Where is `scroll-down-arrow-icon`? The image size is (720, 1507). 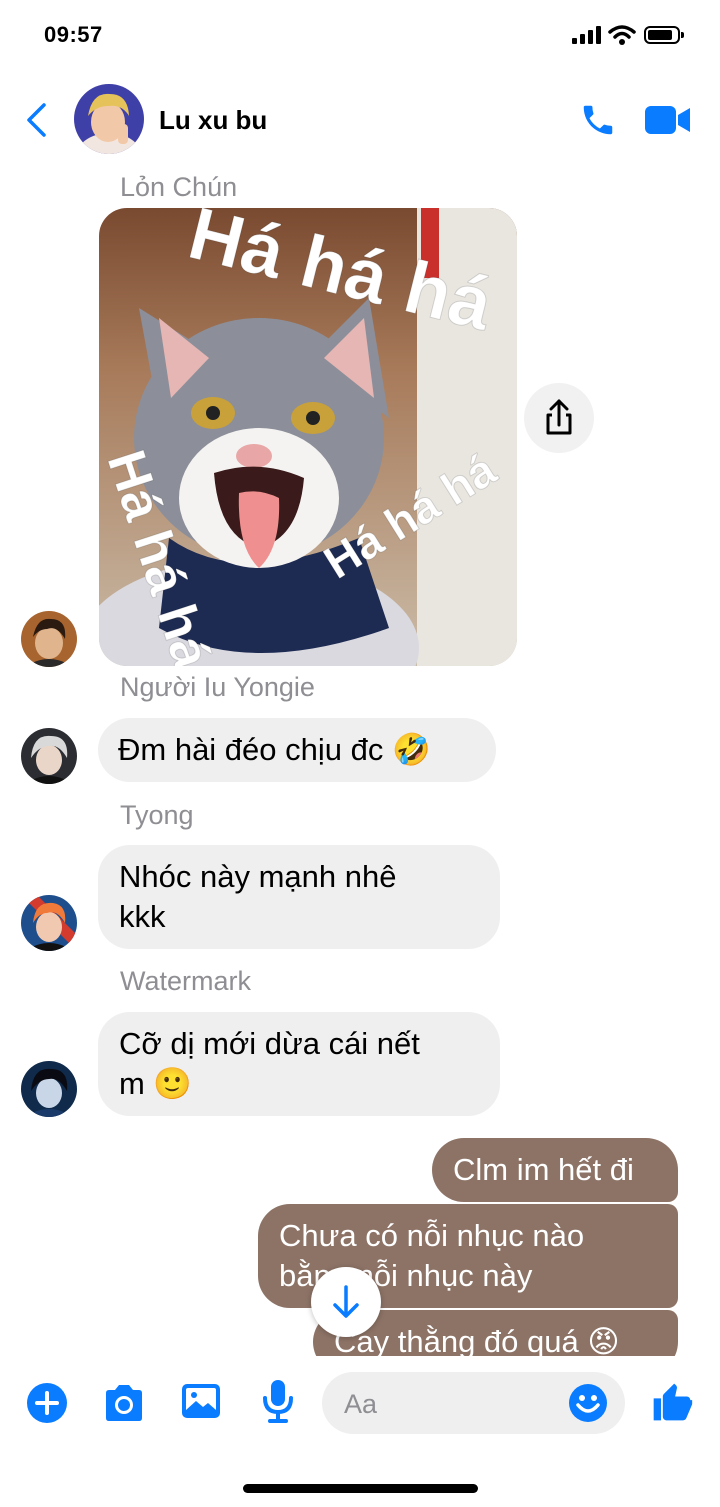 scroll-down-arrow-icon is located at coordinates (346, 1301).